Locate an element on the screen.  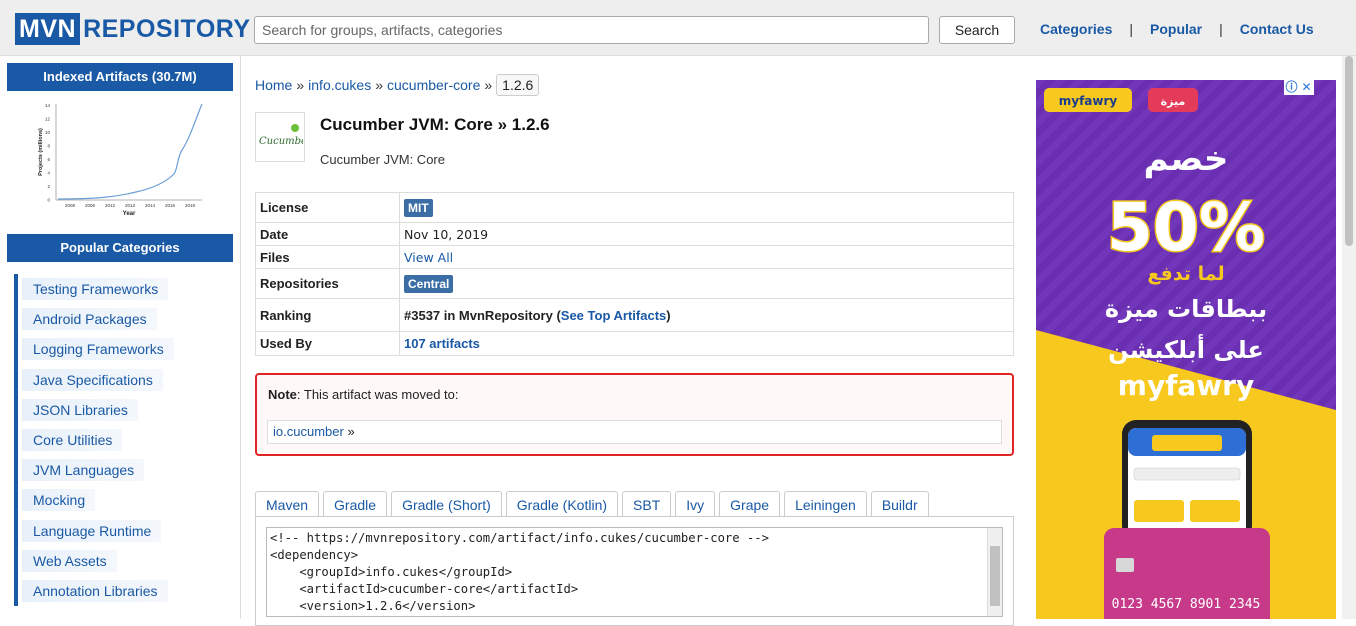
tab-ivy: Ivy is located at coordinates (695, 504).